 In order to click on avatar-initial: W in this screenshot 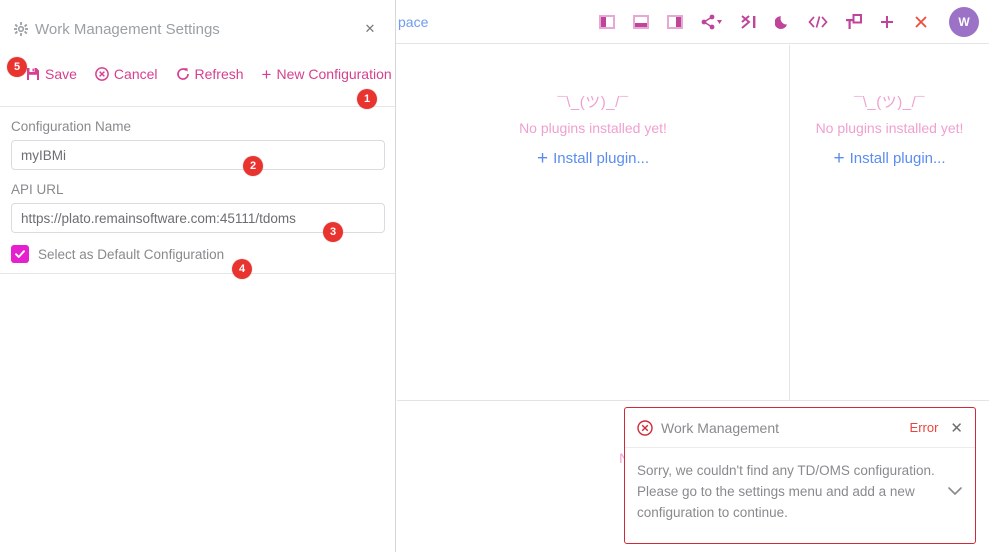, I will do `click(964, 22)`.